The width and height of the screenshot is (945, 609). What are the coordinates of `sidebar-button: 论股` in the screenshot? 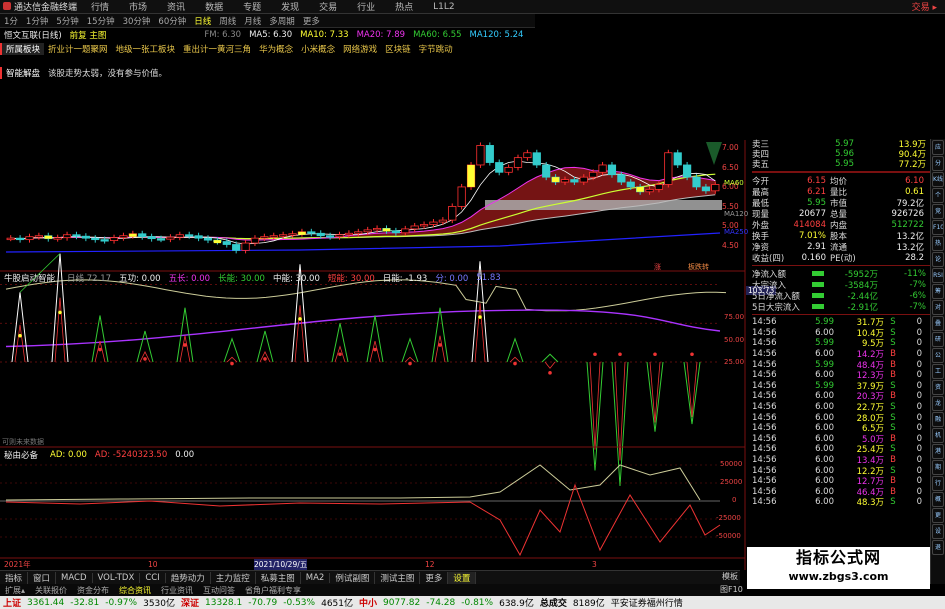 It's located at (938, 259).